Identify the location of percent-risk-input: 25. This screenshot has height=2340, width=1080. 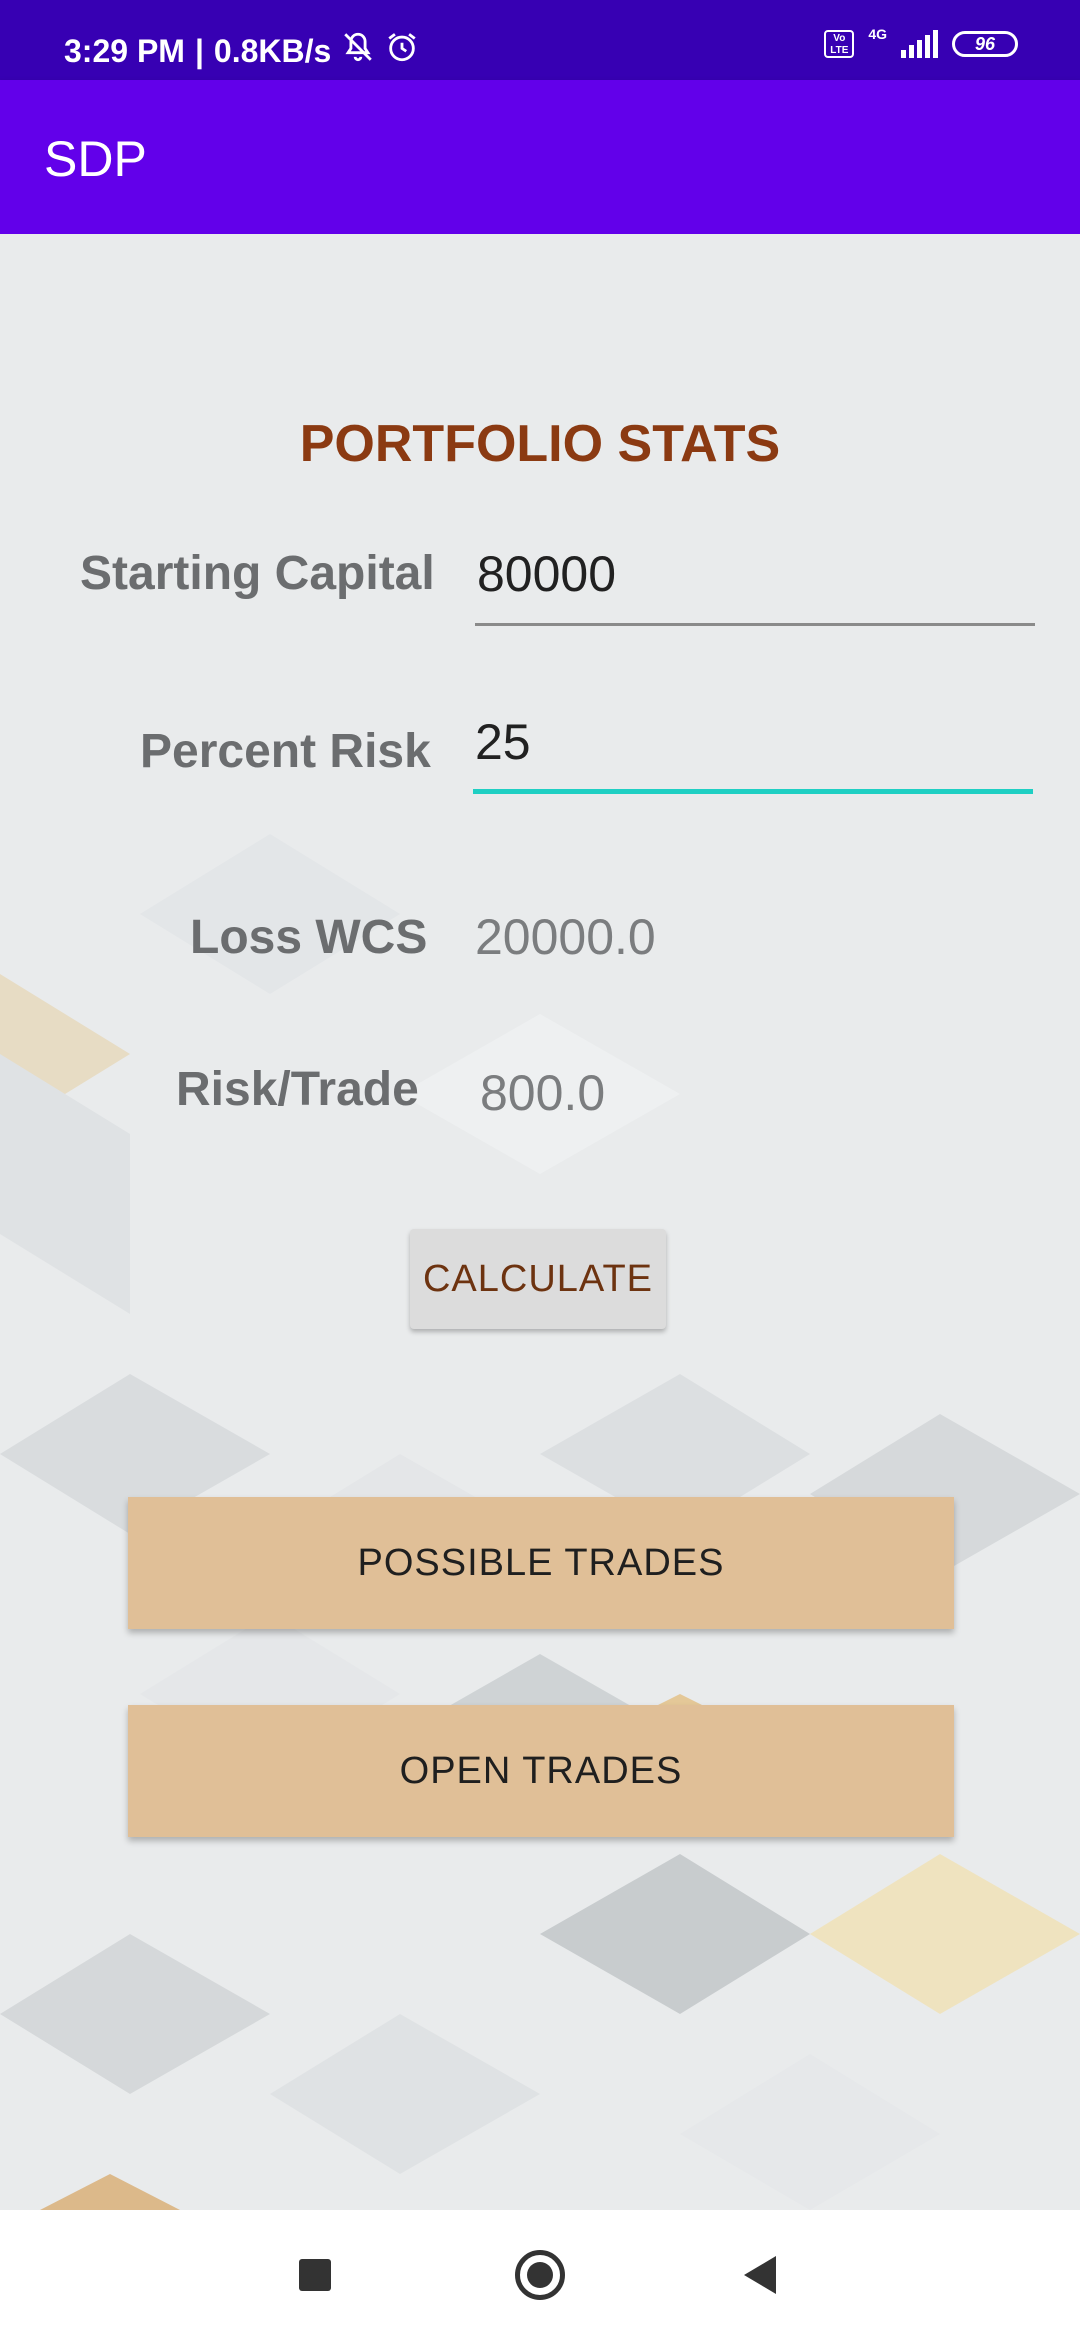
(753, 748).